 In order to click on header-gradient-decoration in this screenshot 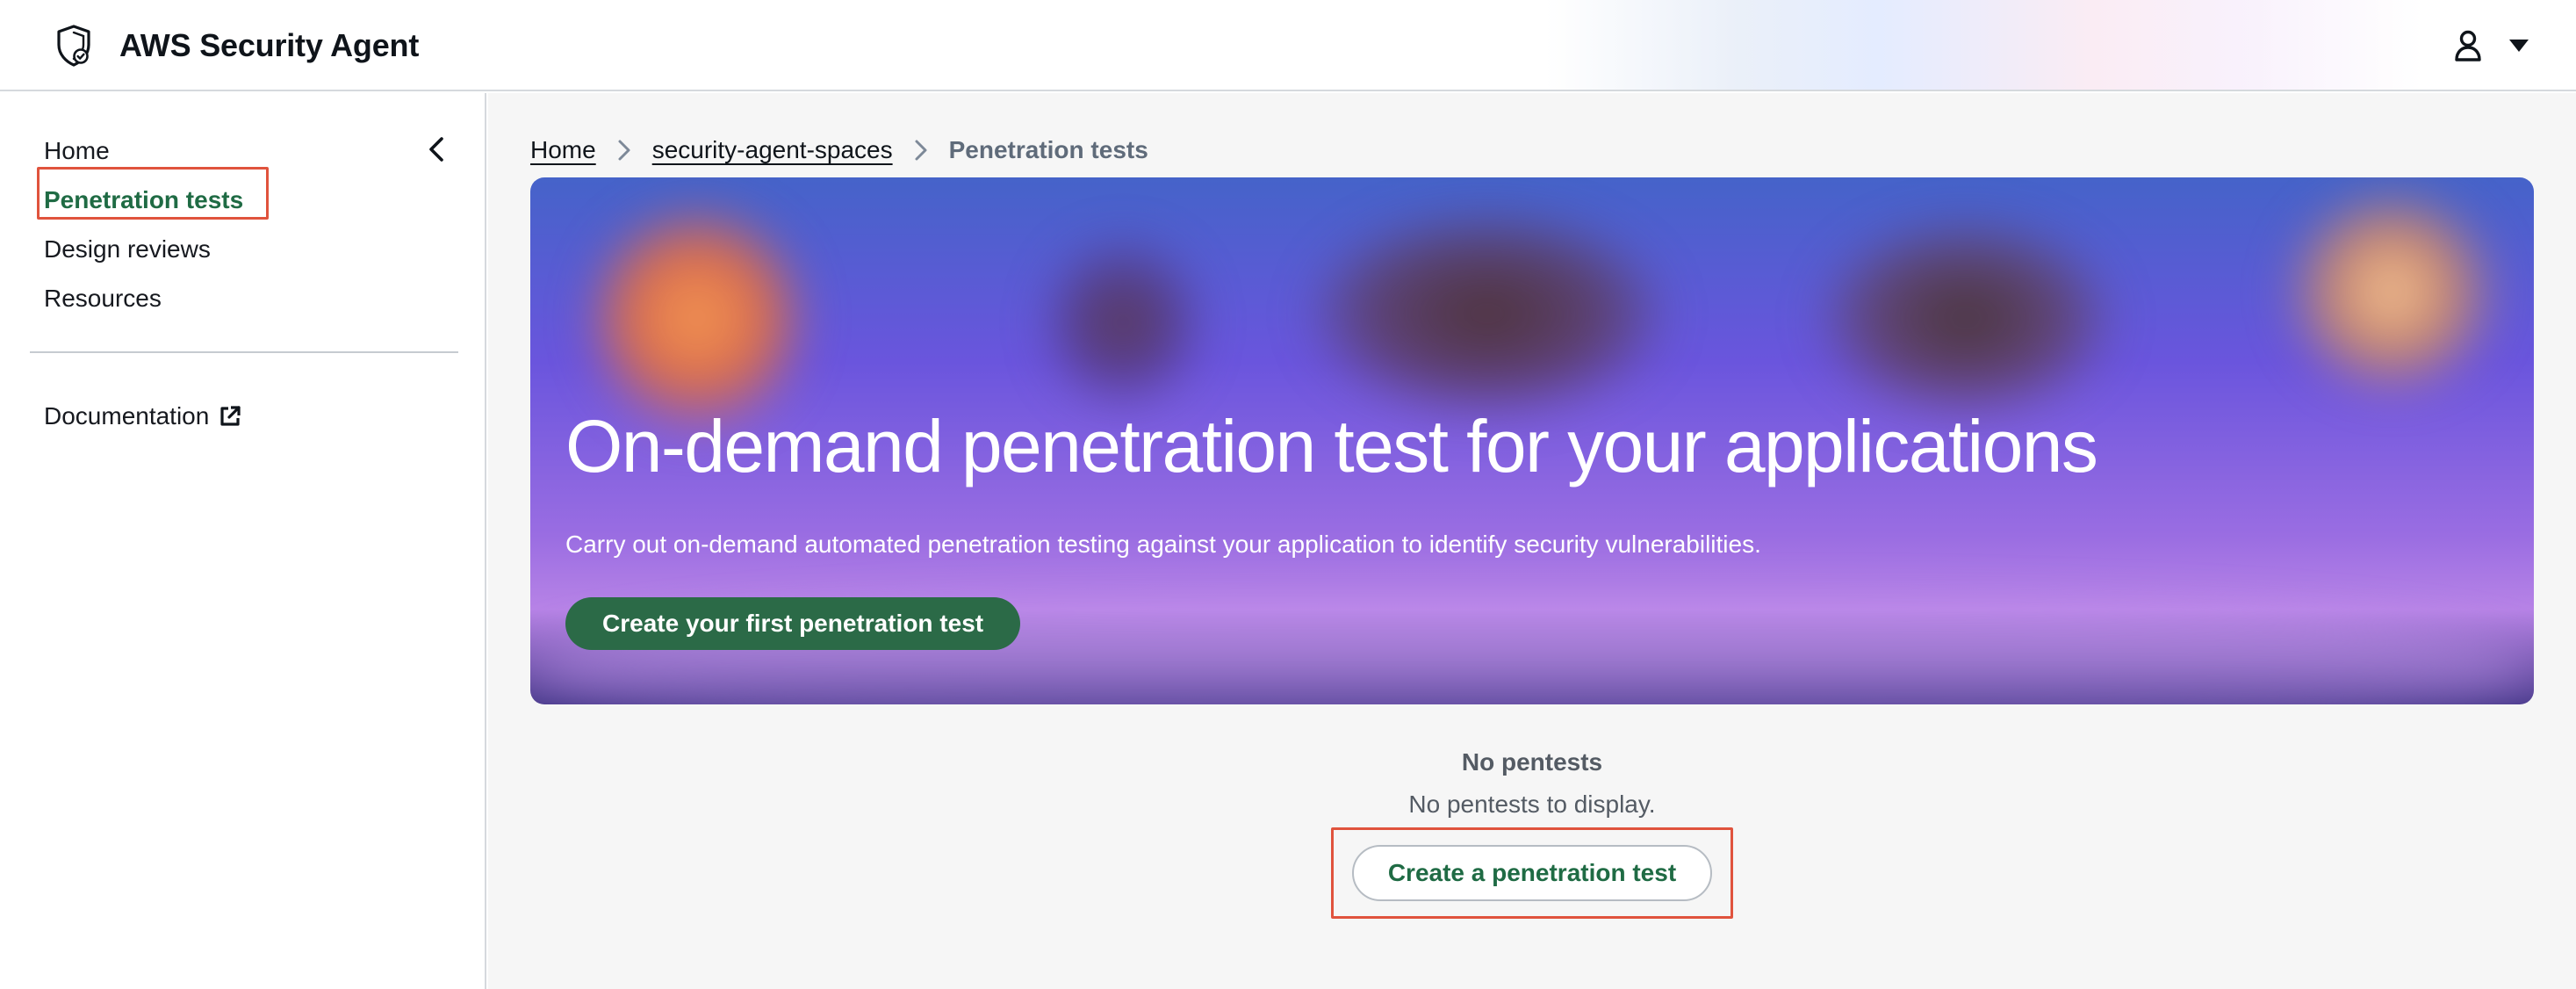, I will do `click(1984, 45)`.